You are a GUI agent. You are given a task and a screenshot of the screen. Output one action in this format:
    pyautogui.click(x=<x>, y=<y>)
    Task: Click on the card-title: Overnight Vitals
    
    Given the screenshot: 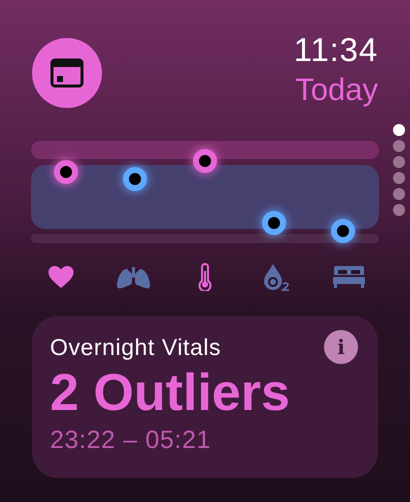 What is the action you would take?
    pyautogui.click(x=136, y=347)
    